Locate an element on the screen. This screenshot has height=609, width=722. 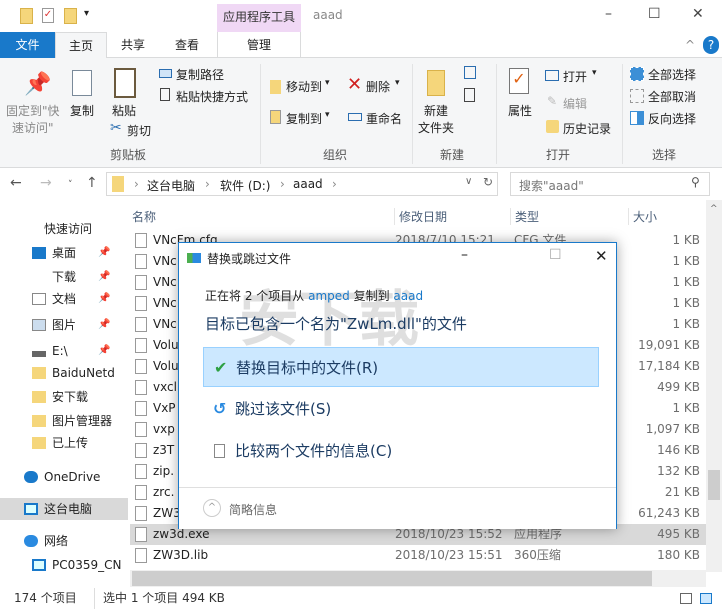
file-row: ZW3D.lib 2018/10/23 15:51 360压缩 180 KB is located at coordinates (418, 555).